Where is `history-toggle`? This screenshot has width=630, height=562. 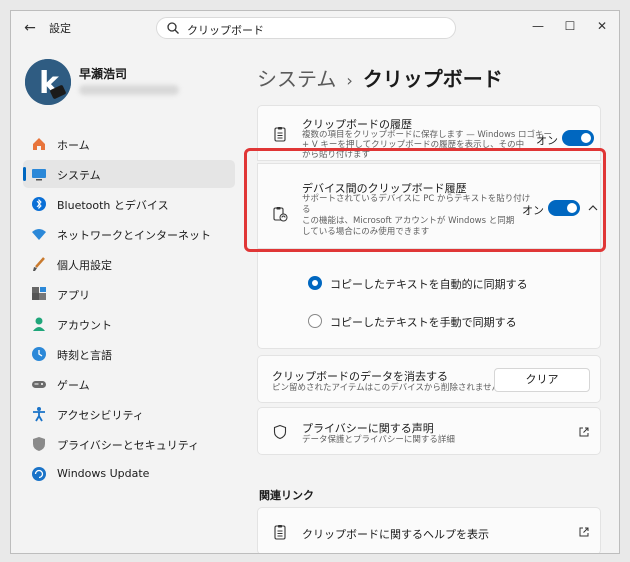
history-toggle is located at coordinates (578, 138).